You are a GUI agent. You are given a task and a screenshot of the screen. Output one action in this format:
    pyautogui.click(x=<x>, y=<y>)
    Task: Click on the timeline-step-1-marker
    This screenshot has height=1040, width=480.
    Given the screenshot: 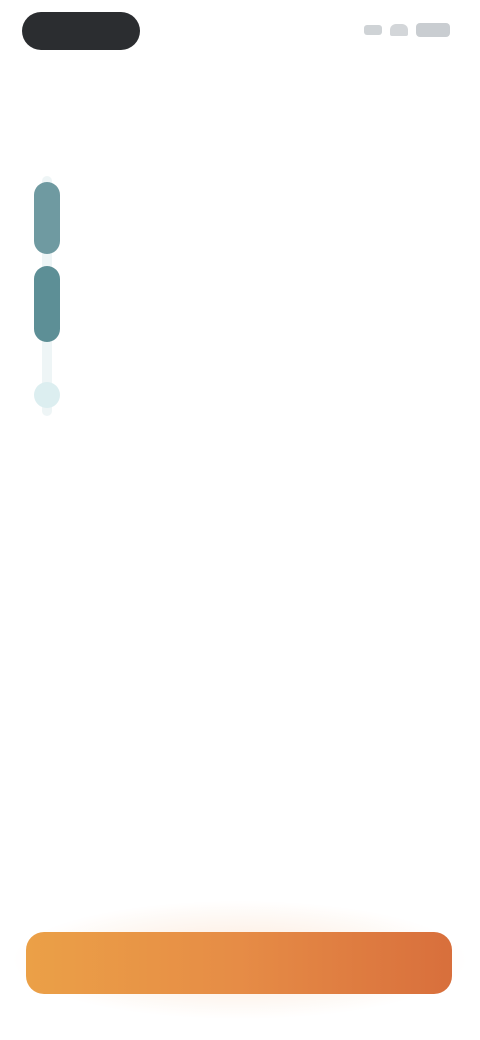 What is the action you would take?
    pyautogui.click(x=47, y=218)
    